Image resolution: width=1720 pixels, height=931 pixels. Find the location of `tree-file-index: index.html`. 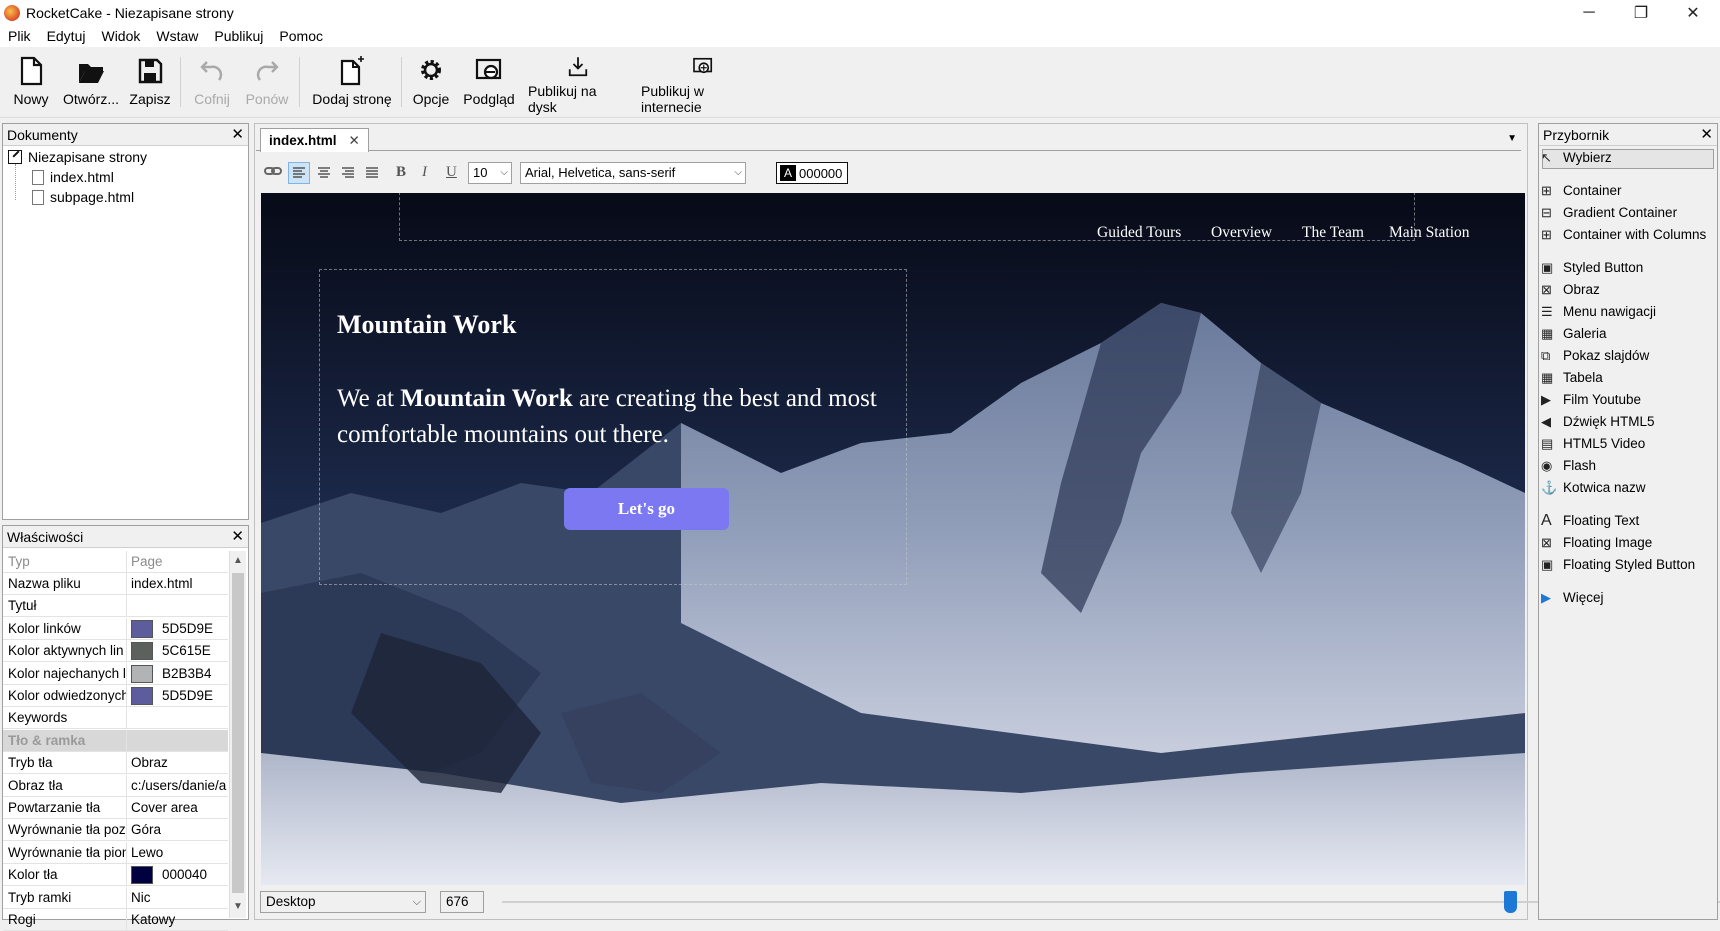

tree-file-index: index.html is located at coordinates (73, 177).